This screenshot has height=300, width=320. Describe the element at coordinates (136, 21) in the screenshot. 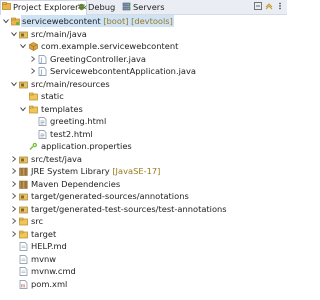

I see `project-decoration: [boot] [devtools]` at that location.